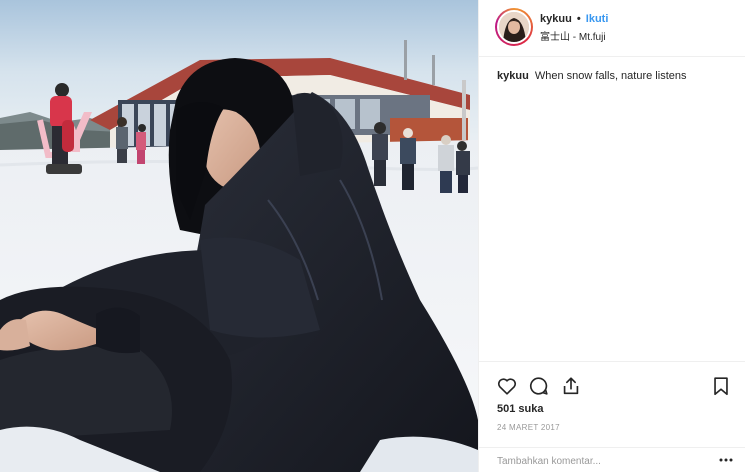  What do you see at coordinates (610, 76) in the screenshot?
I see `caption-text: When snow falls, nature listens` at bounding box center [610, 76].